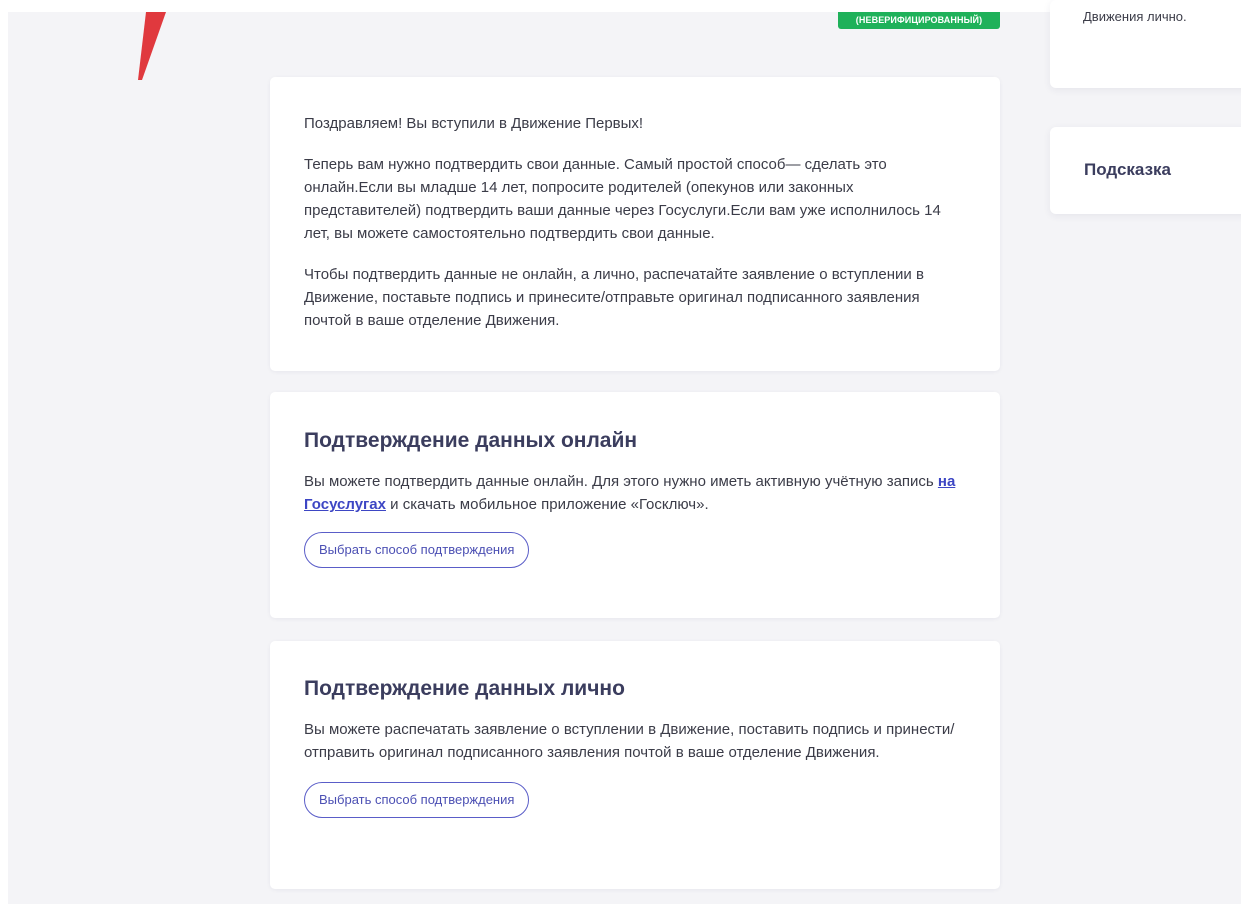  What do you see at coordinates (464, 688) in the screenshot?
I see `personal-verification-title: Подтверждение данных лично` at bounding box center [464, 688].